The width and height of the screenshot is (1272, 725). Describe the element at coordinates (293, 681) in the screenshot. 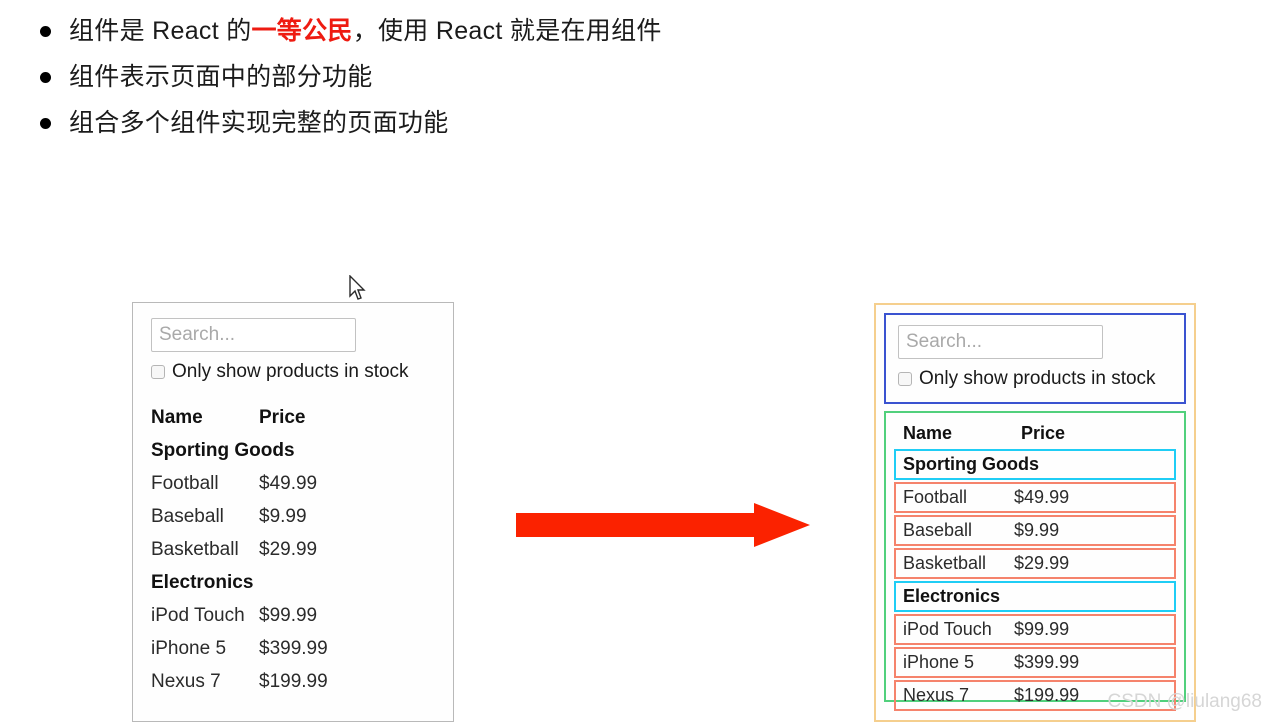

I see `product-price: $199.99` at that location.